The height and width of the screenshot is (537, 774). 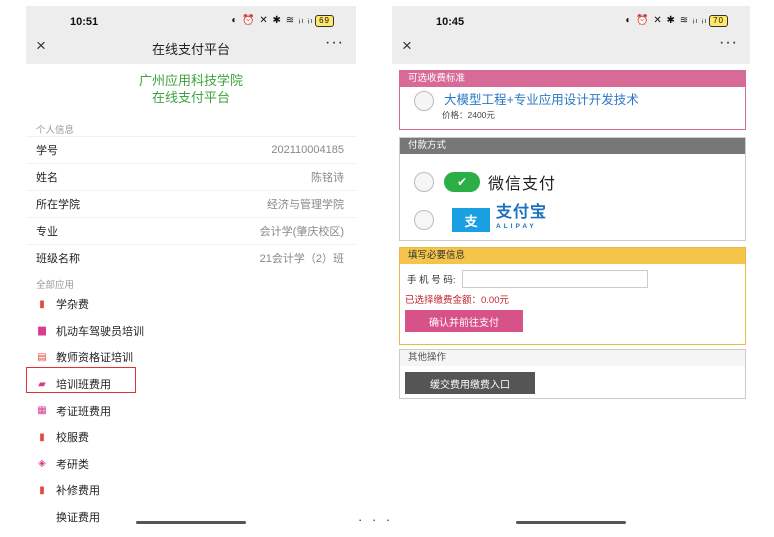 I want to click on payment-method-panel: 付款方式 ✔ 微信支付 支 支付宝 ALIPAY, so click(x=572, y=189).